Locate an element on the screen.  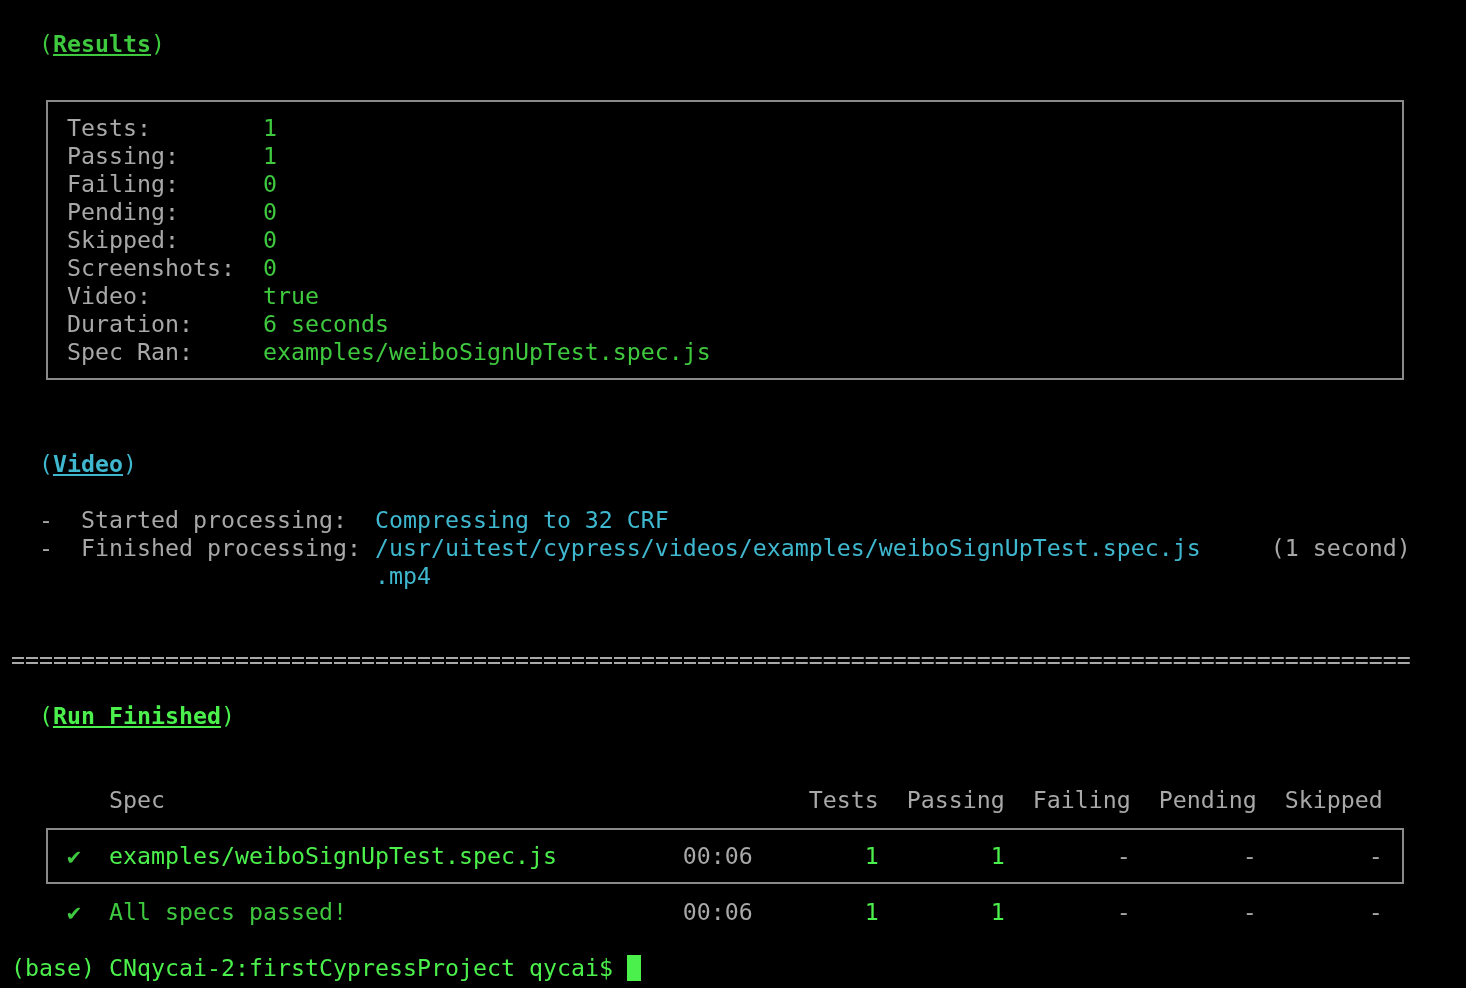
result-label: Tests: is located at coordinates (109, 128).